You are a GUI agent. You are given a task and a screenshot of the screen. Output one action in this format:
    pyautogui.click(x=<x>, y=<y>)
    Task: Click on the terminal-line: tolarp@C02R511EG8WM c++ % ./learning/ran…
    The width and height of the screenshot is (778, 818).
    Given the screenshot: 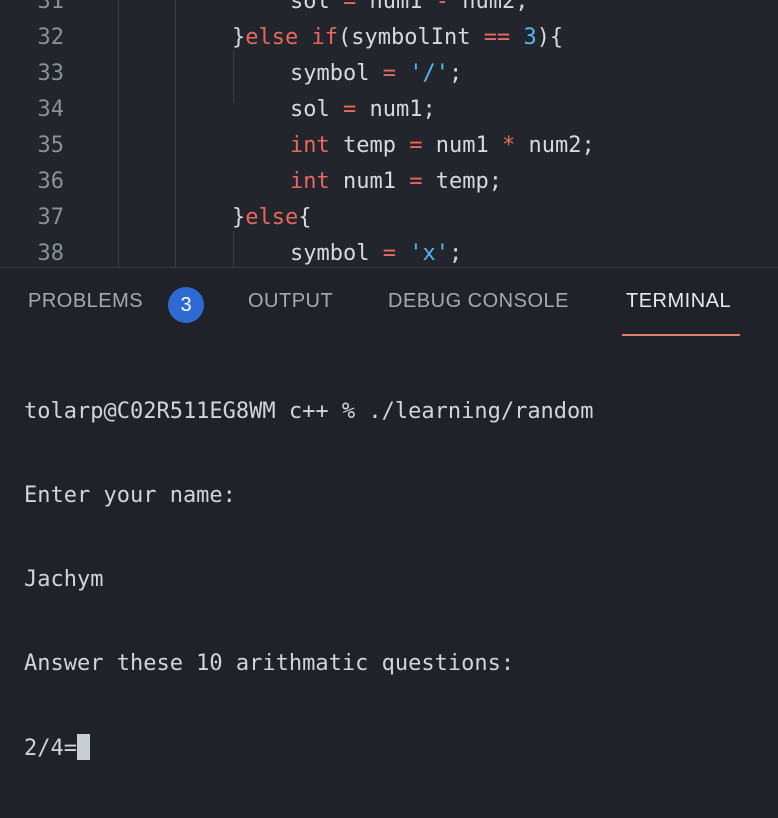 What is the action you would take?
    pyautogui.click(x=309, y=411)
    